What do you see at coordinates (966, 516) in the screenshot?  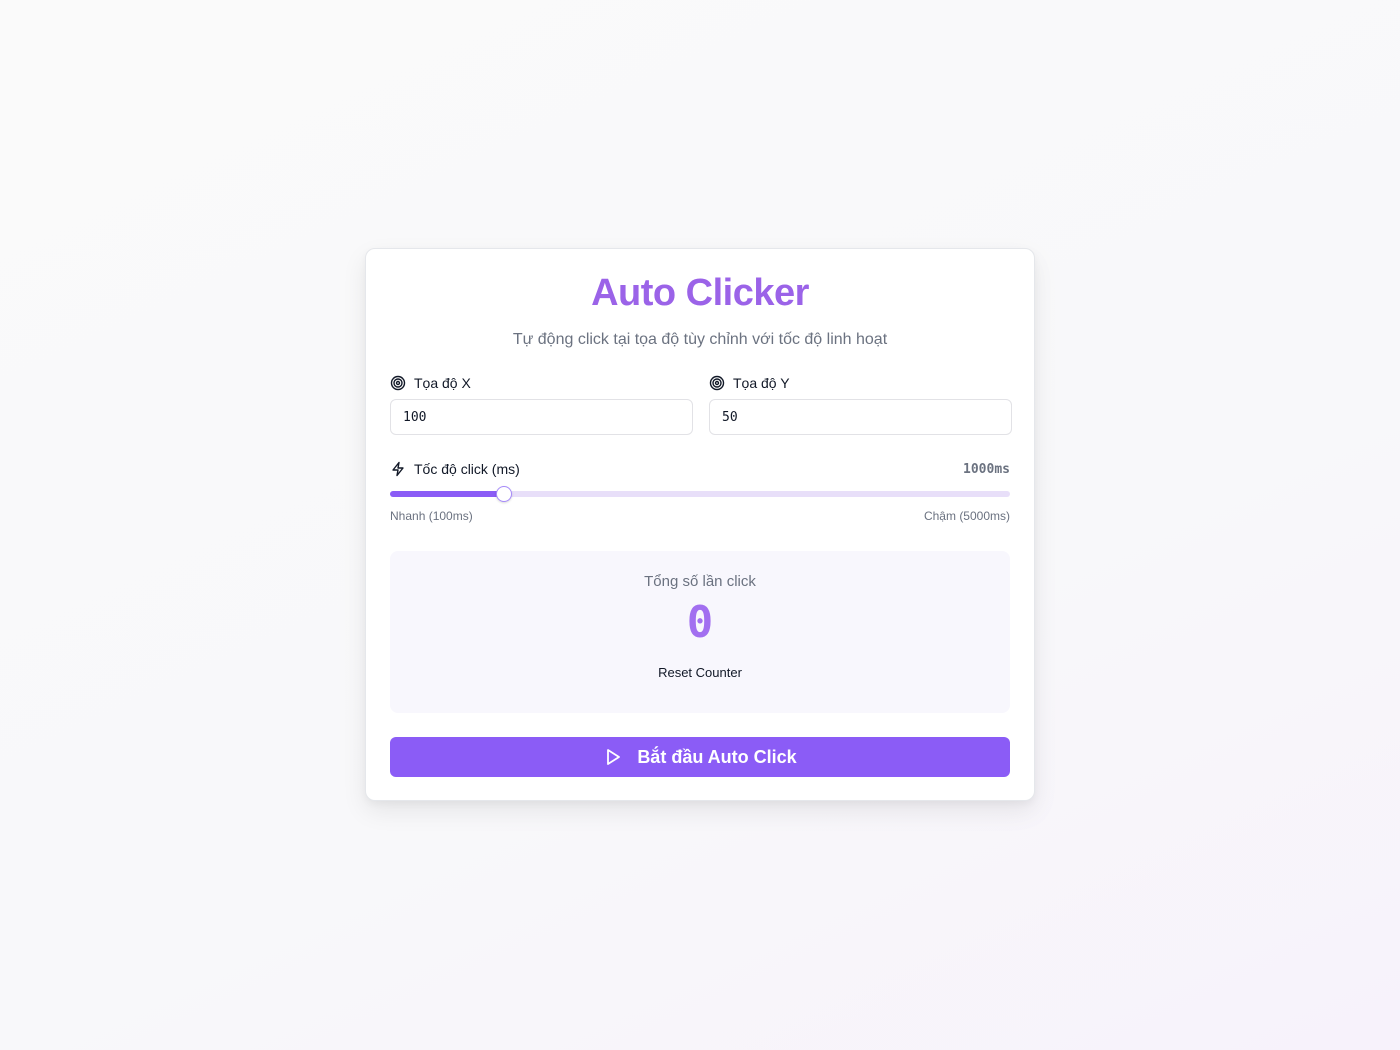 I see `speed-max-label: Chậm (5000ms)` at bounding box center [966, 516].